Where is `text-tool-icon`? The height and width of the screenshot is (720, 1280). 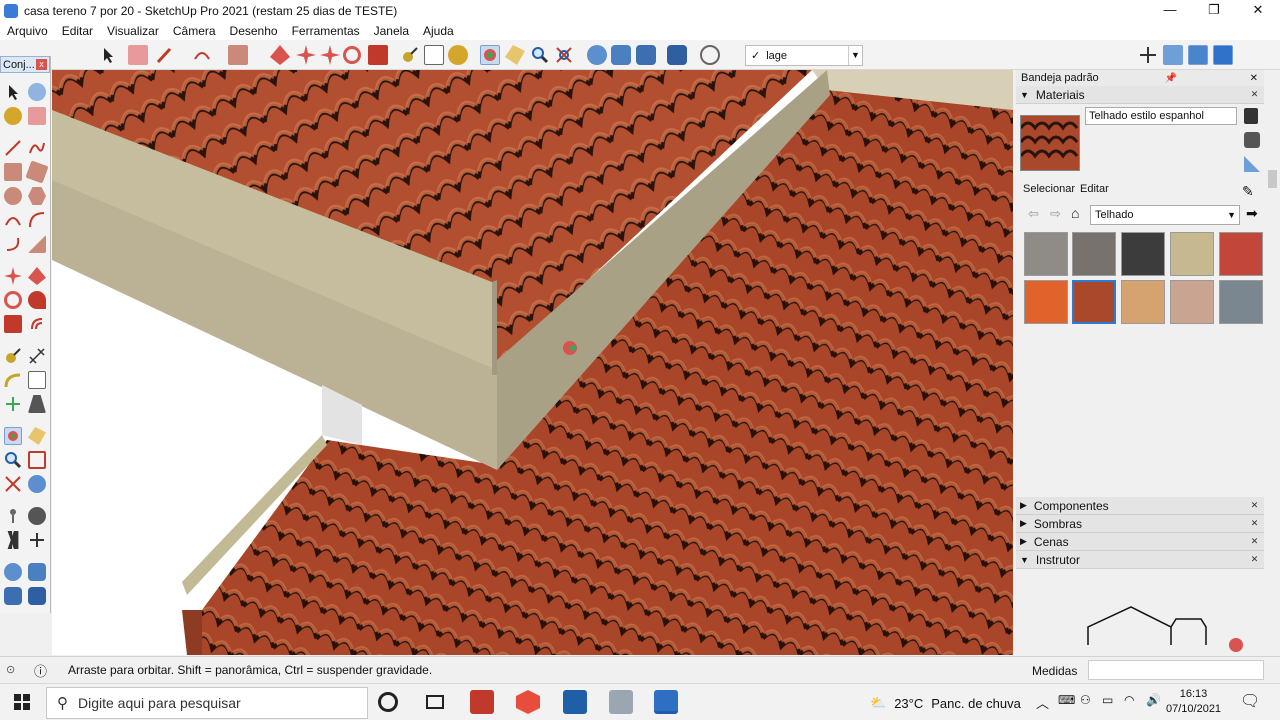
text-tool-icon is located at coordinates (434, 55).